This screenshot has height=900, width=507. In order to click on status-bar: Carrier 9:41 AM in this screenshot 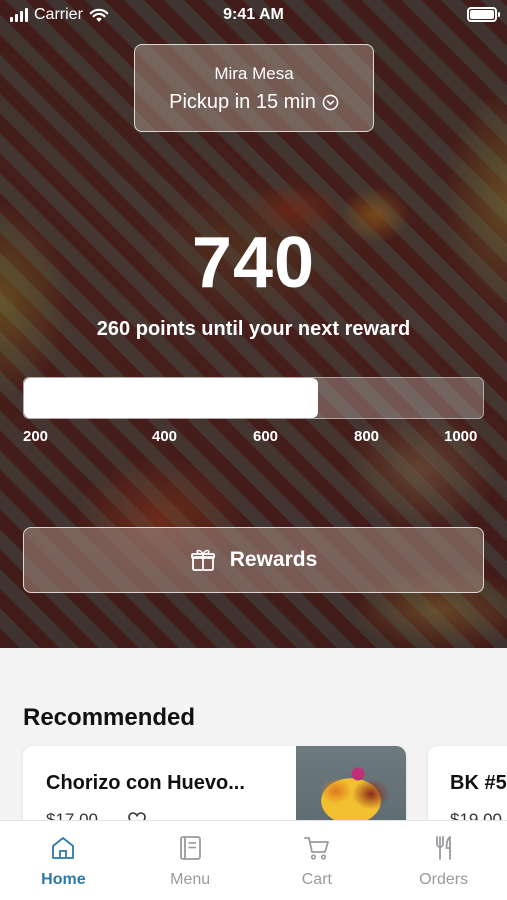, I will do `click(253, 15)`.